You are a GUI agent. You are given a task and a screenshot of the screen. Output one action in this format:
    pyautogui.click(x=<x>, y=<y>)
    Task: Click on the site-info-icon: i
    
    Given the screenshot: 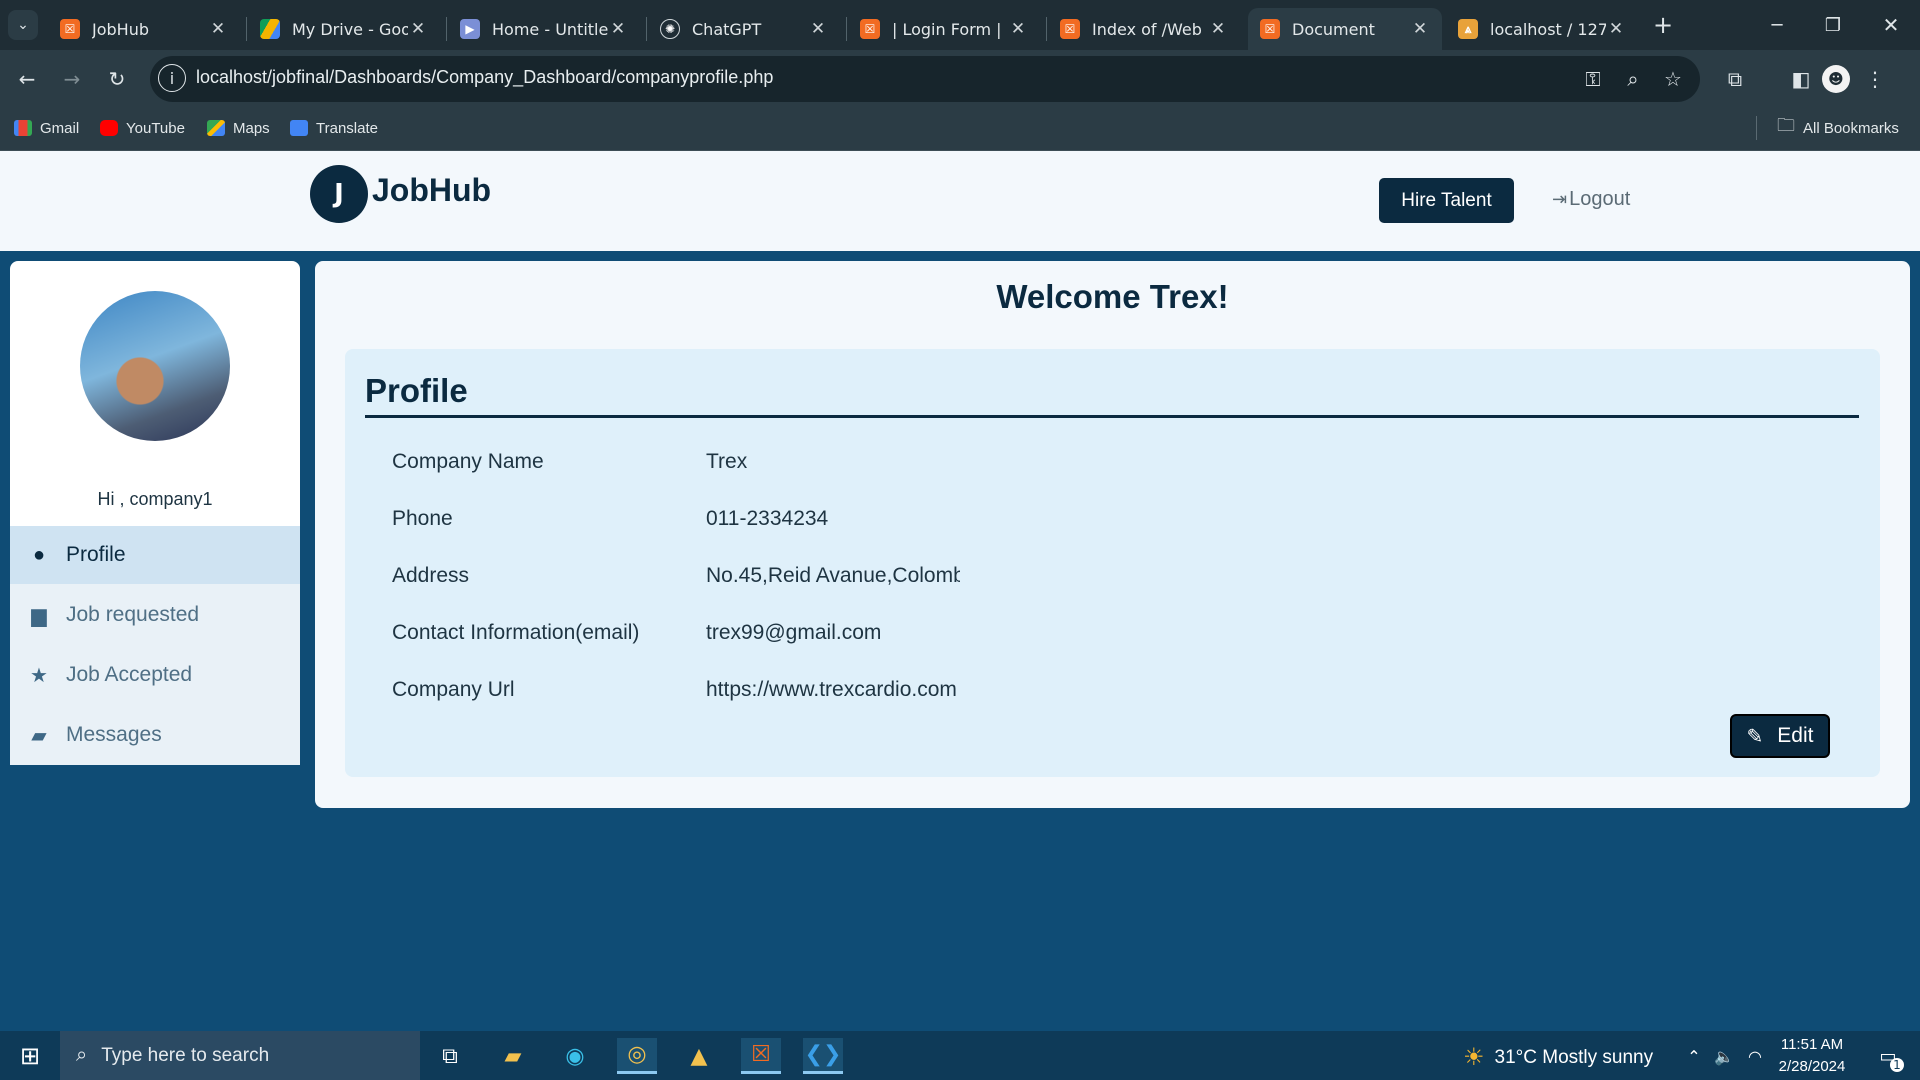 What is the action you would take?
    pyautogui.click(x=172, y=78)
    